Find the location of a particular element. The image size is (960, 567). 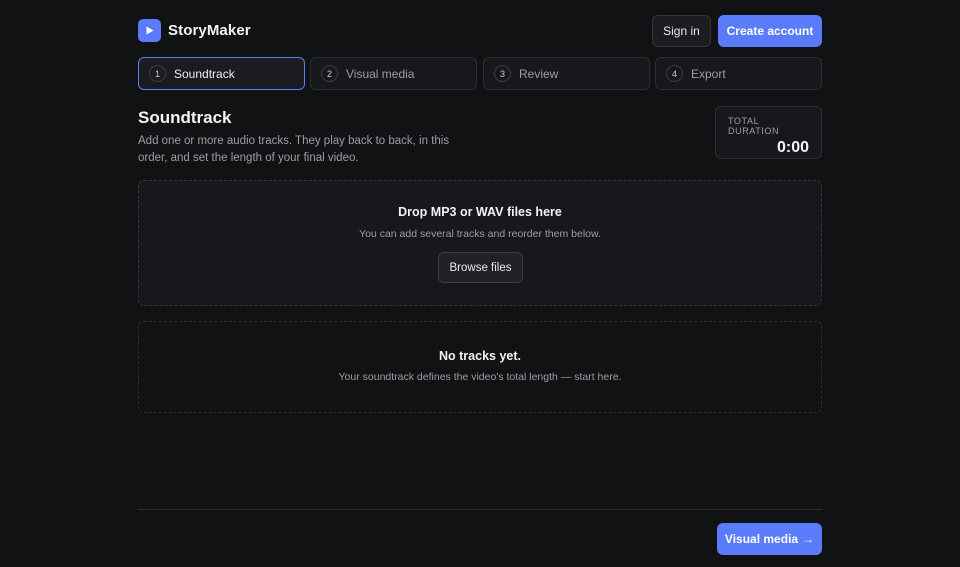

step-number: 2 is located at coordinates (329, 73).